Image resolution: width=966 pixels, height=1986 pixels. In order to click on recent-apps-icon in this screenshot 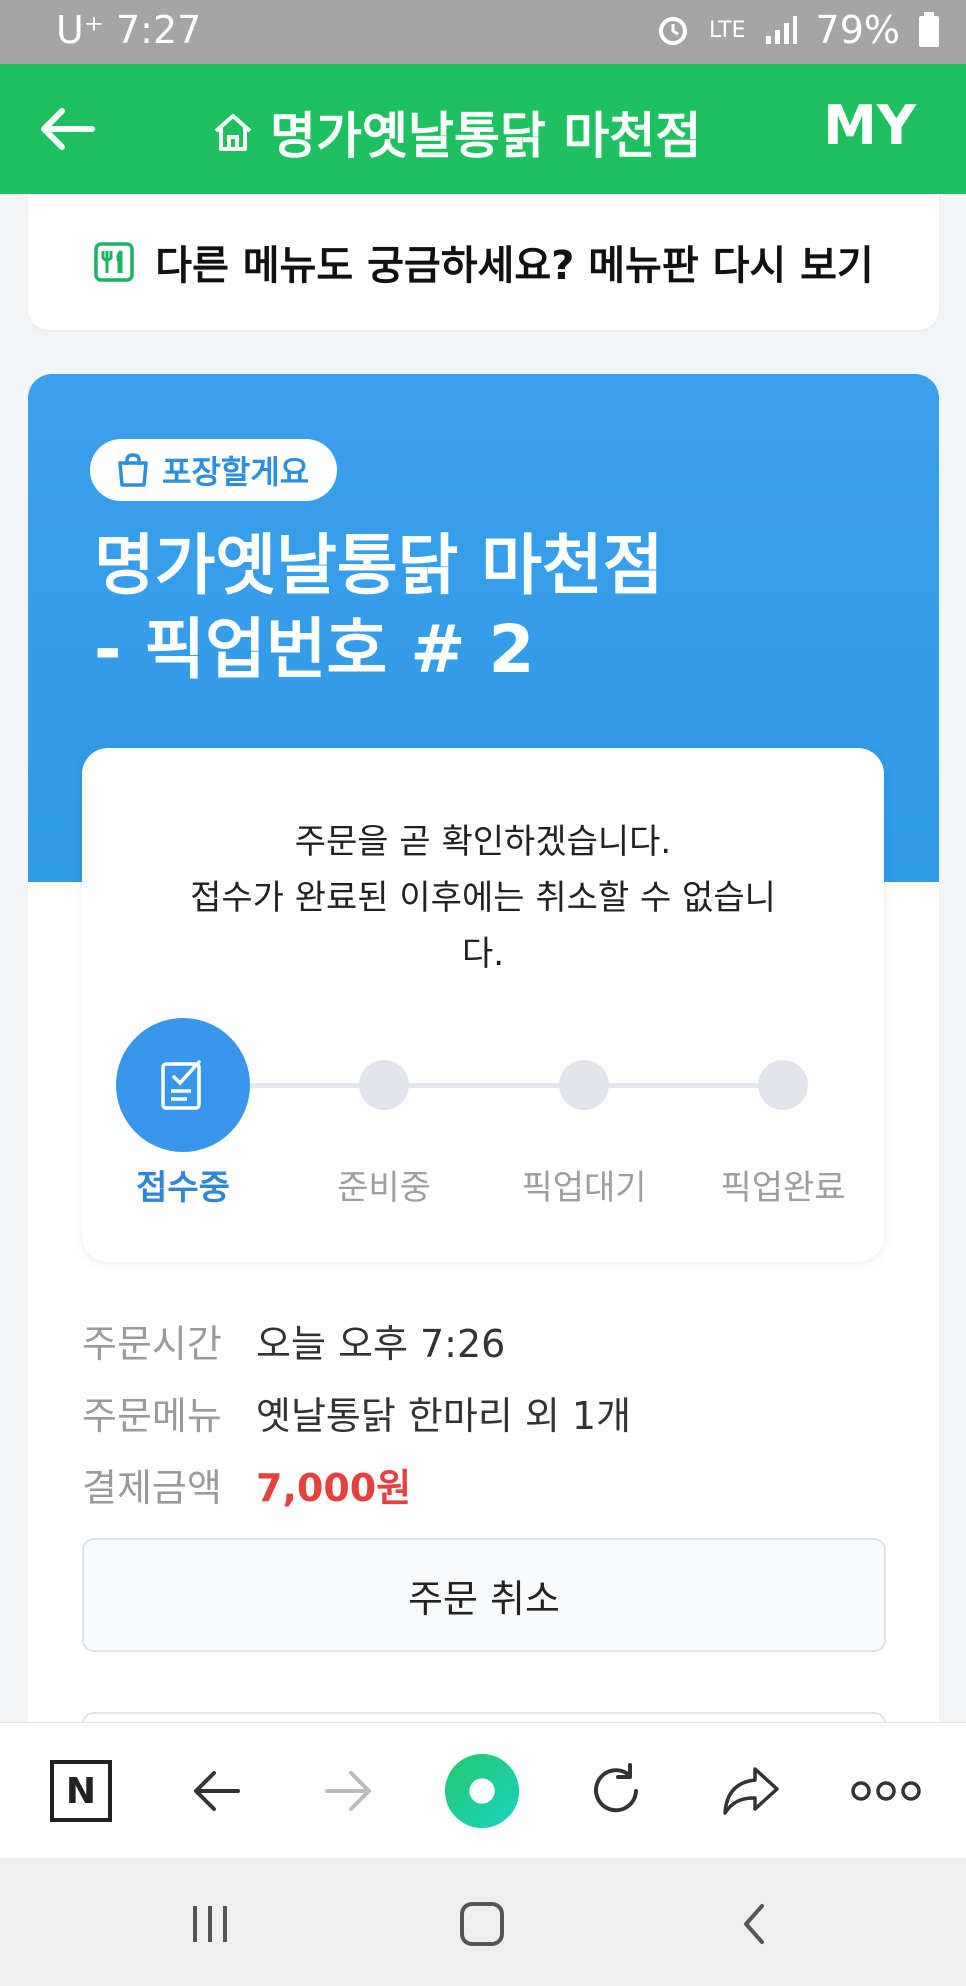, I will do `click(210, 1924)`.